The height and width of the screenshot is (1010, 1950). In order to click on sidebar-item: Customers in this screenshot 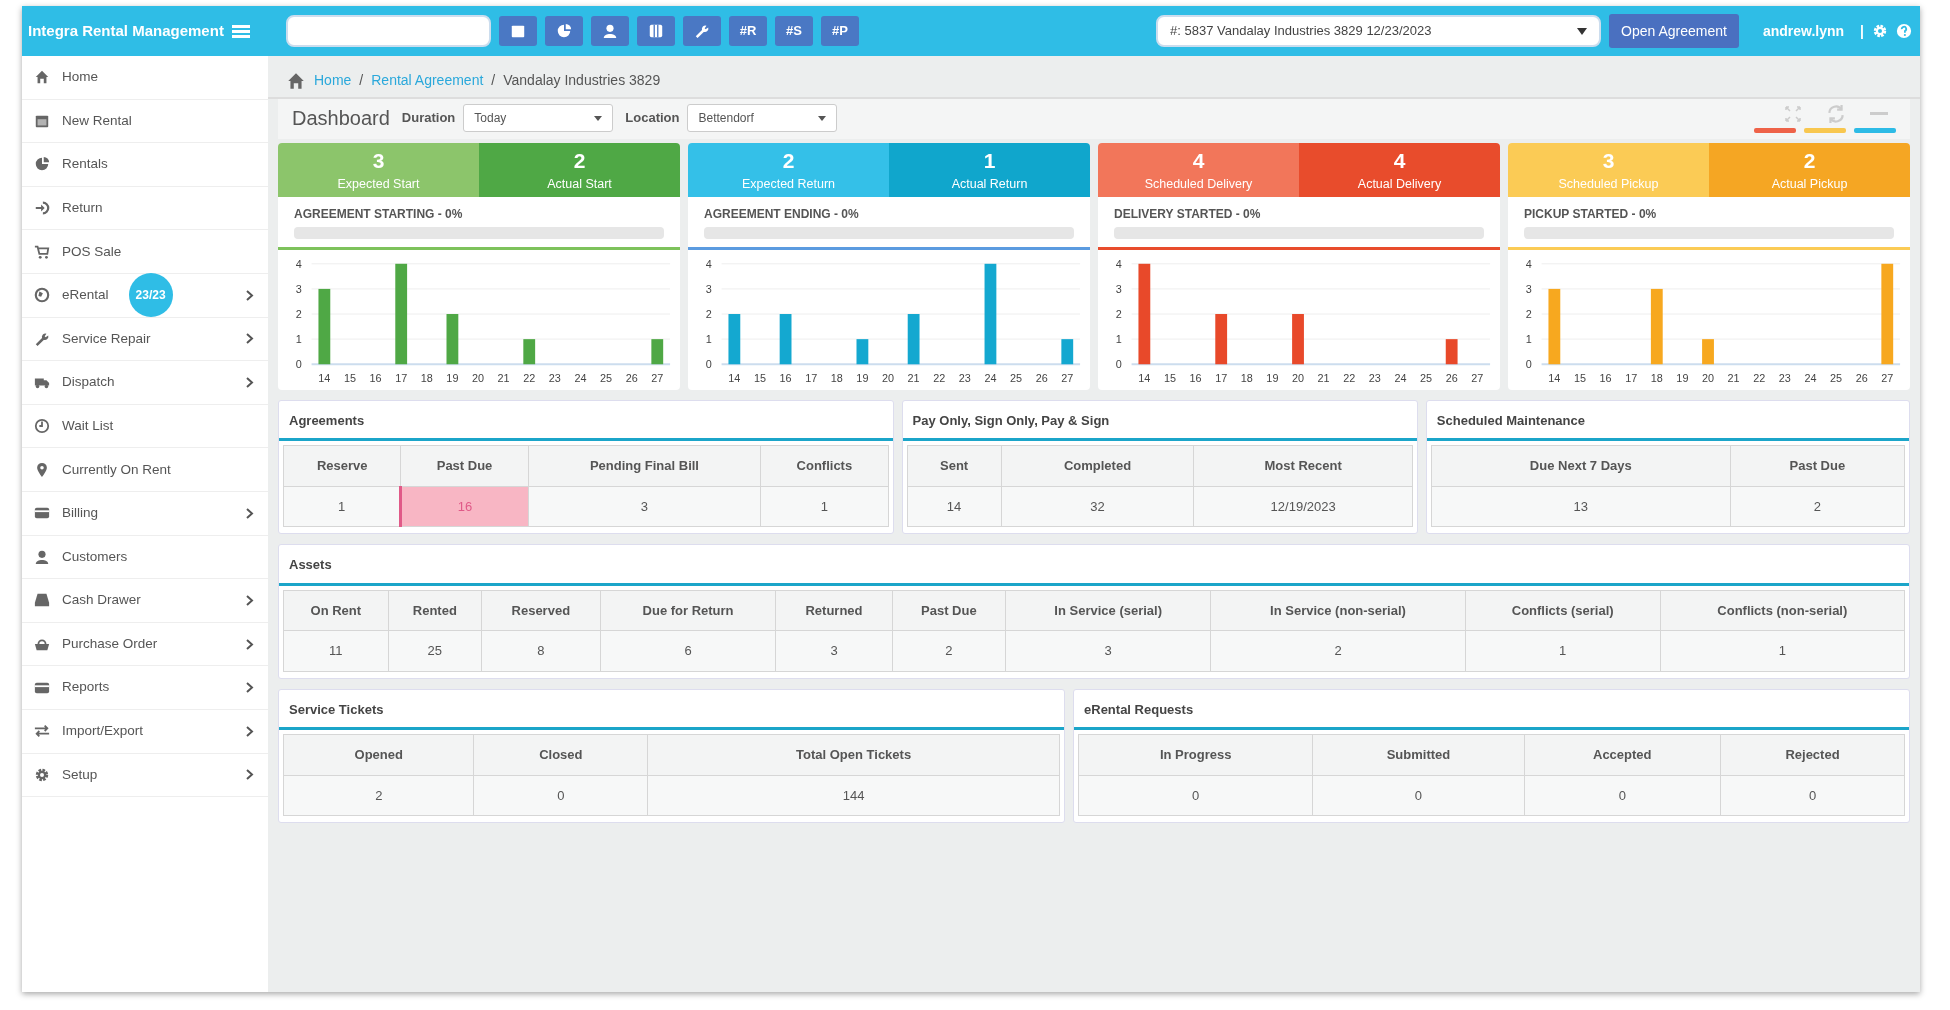, I will do `click(145, 557)`.